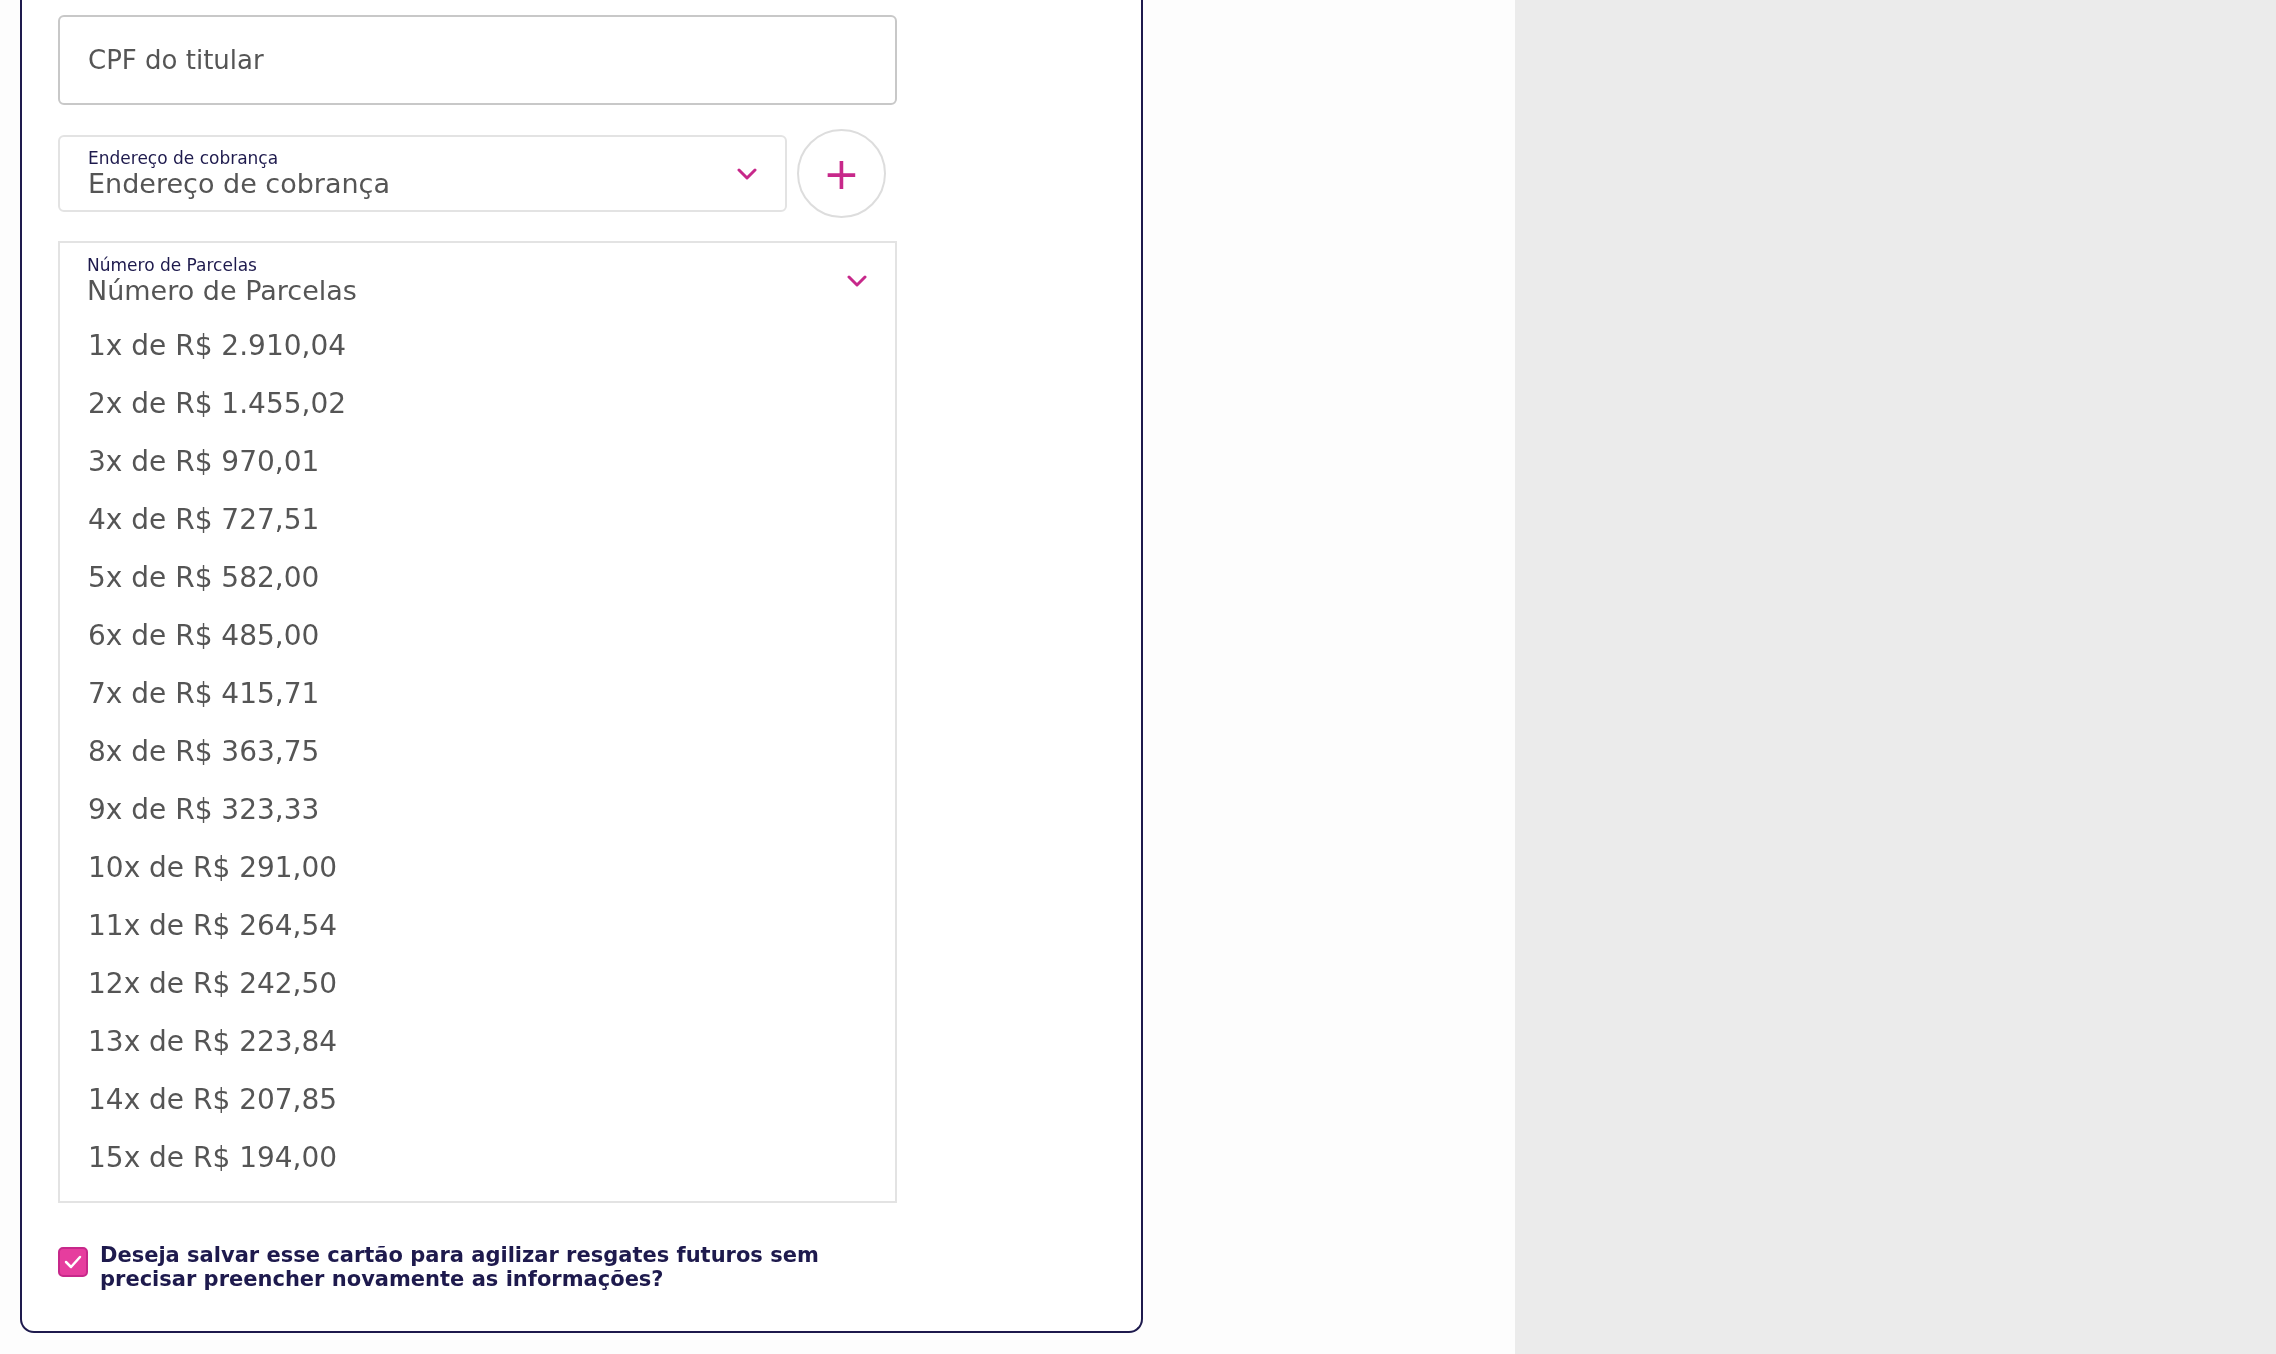 The width and height of the screenshot is (2276, 1354). I want to click on installment-option: 12x de R$ 242,50, so click(477, 984).